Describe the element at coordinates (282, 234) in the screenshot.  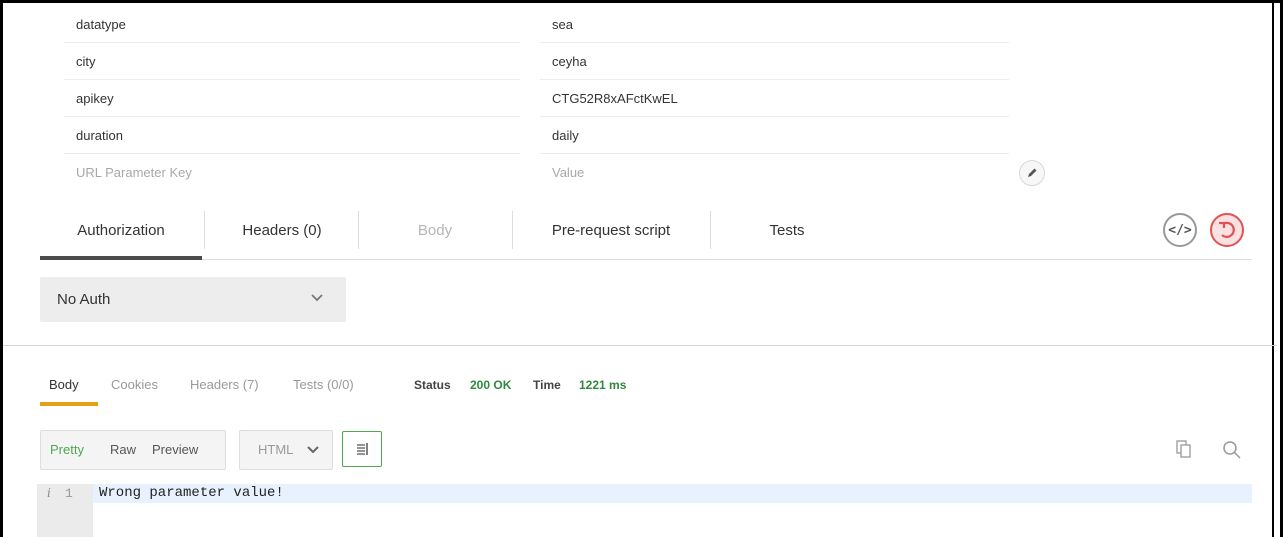
I see `tab-headers: Headers (0)` at that location.